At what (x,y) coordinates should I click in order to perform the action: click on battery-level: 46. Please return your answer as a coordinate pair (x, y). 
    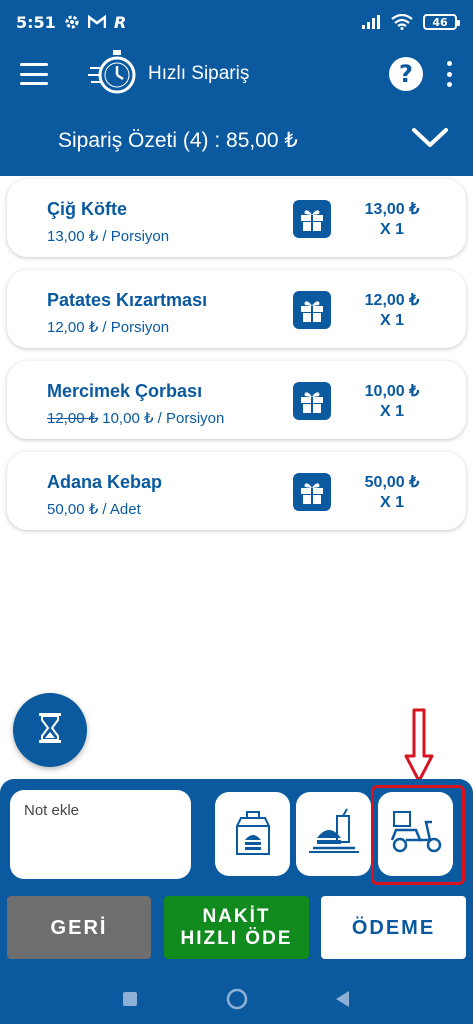
    Looking at the image, I should click on (440, 22).